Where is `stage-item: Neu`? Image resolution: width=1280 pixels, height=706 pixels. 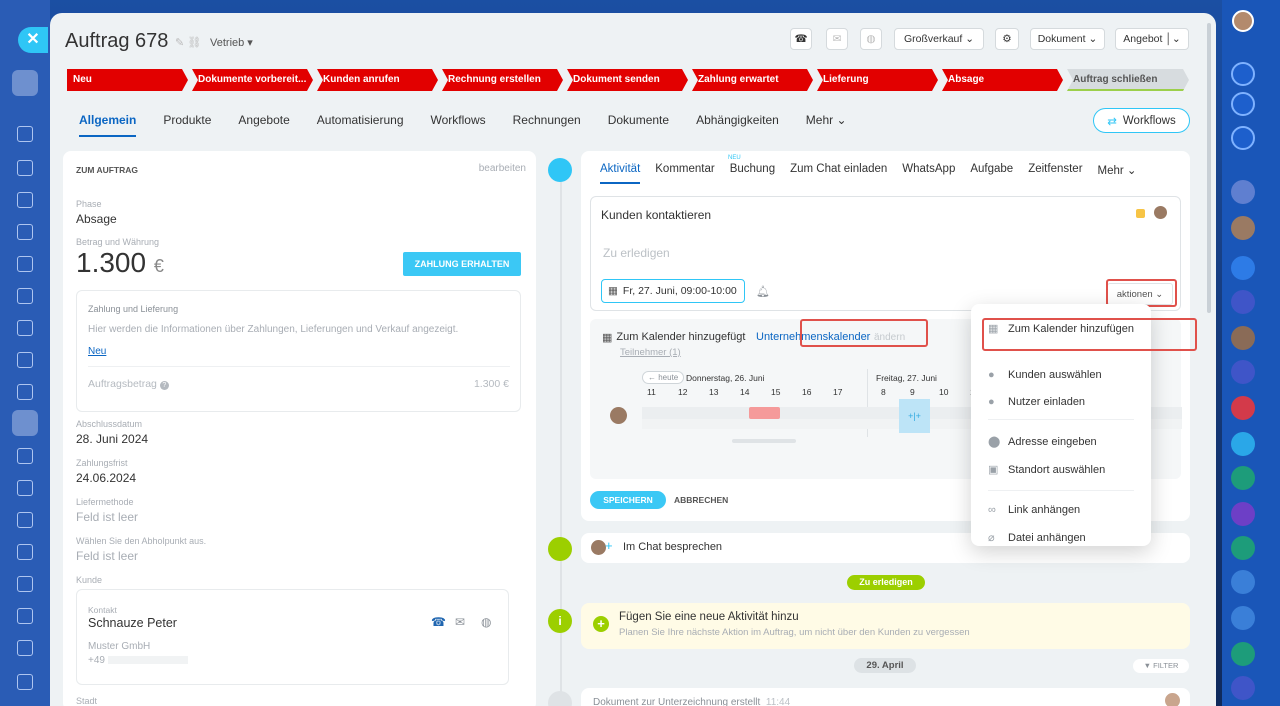
stage-item: Neu is located at coordinates (127, 80).